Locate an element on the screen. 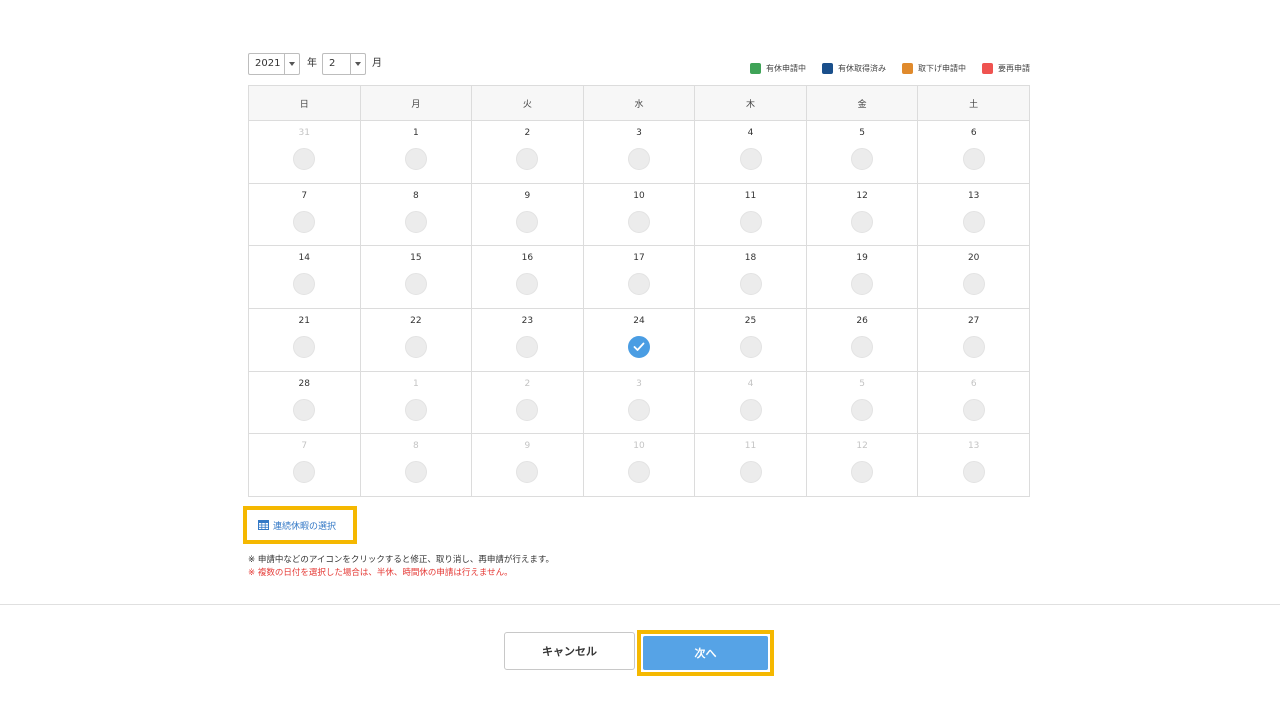  calendar-day-cell: 31 is located at coordinates (304, 152).